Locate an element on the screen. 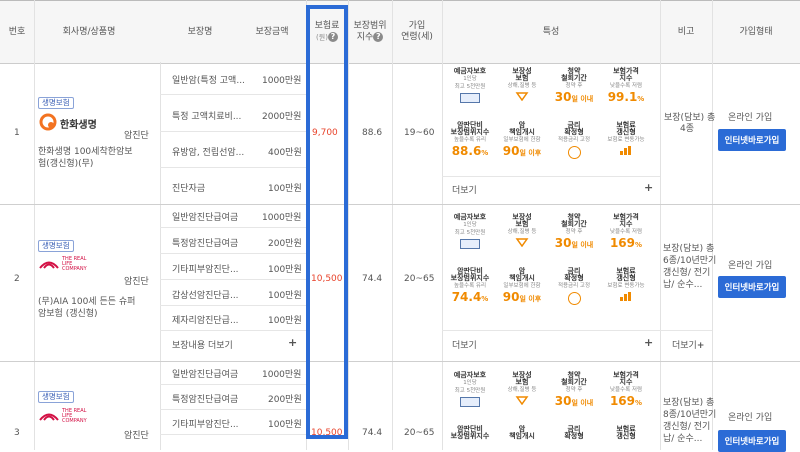  premium-column-highlight is located at coordinates (327, 222).